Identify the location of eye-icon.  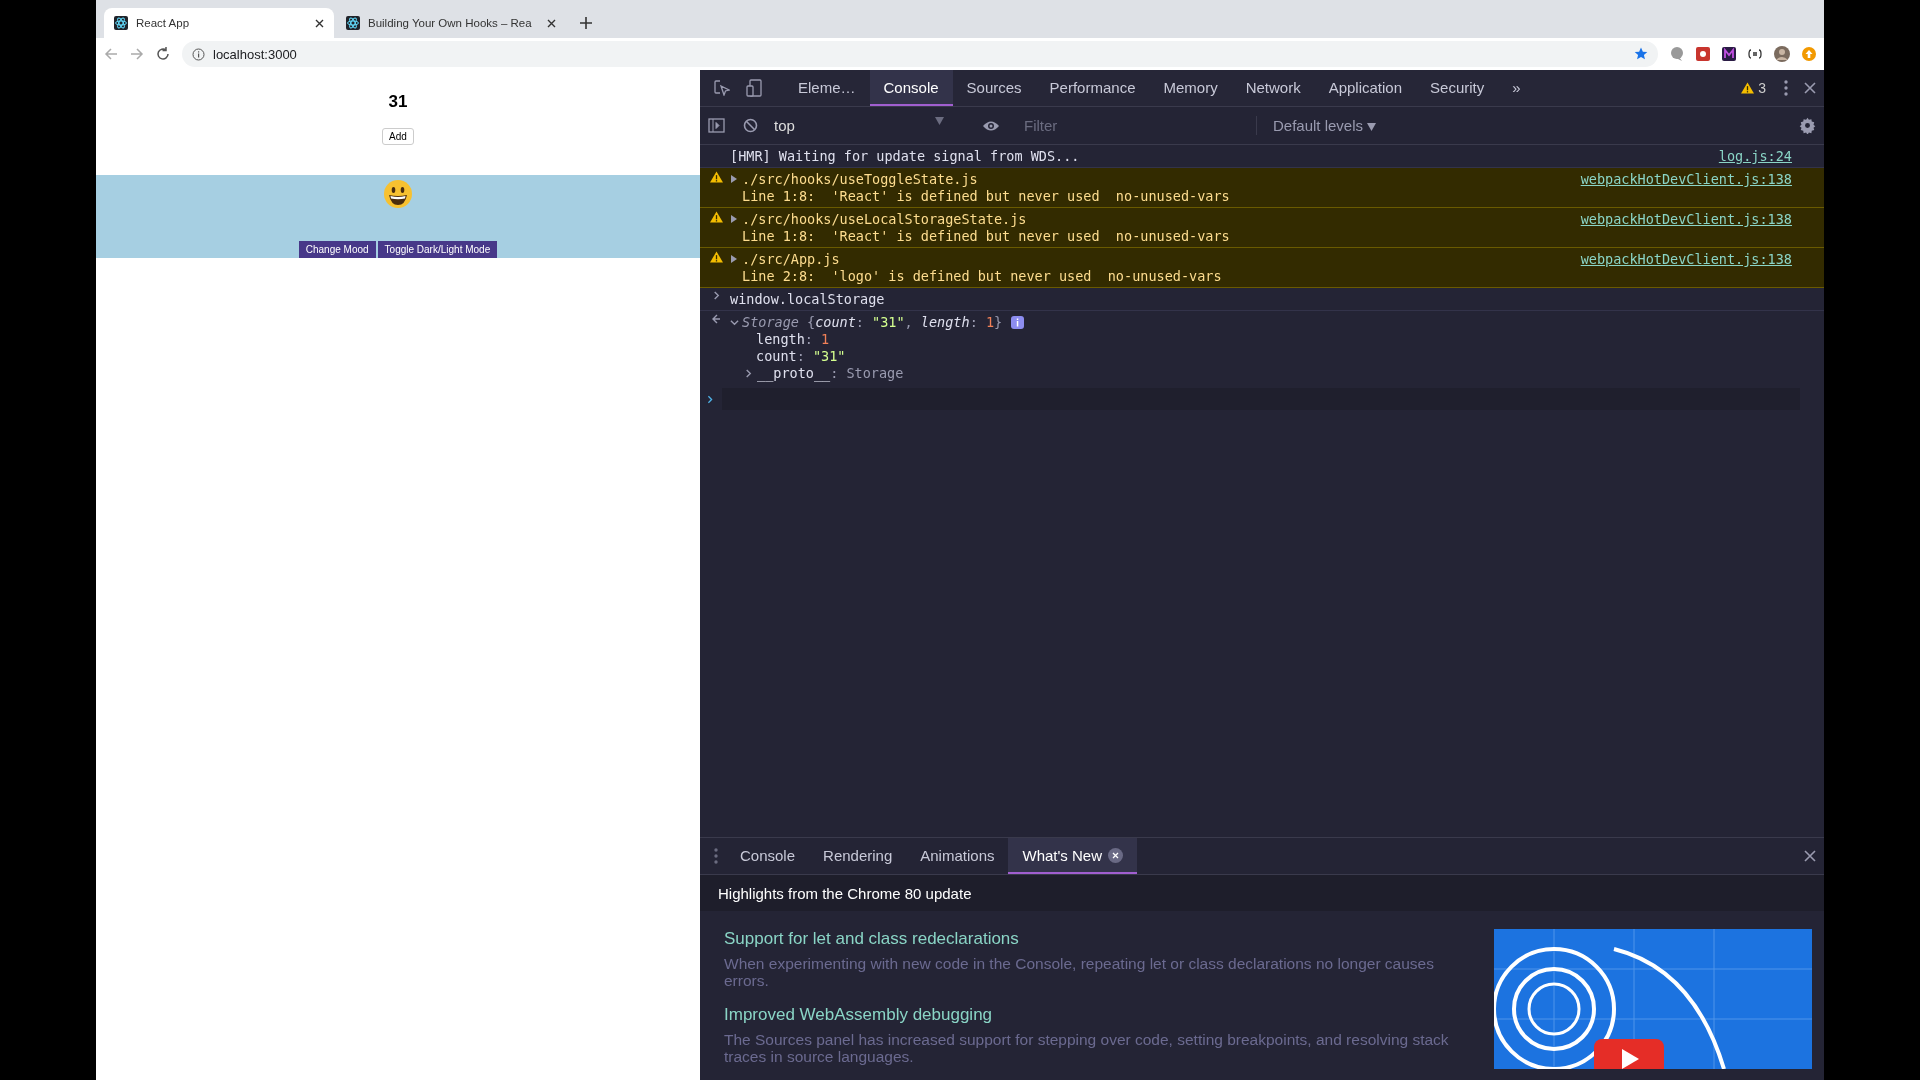
(991, 125).